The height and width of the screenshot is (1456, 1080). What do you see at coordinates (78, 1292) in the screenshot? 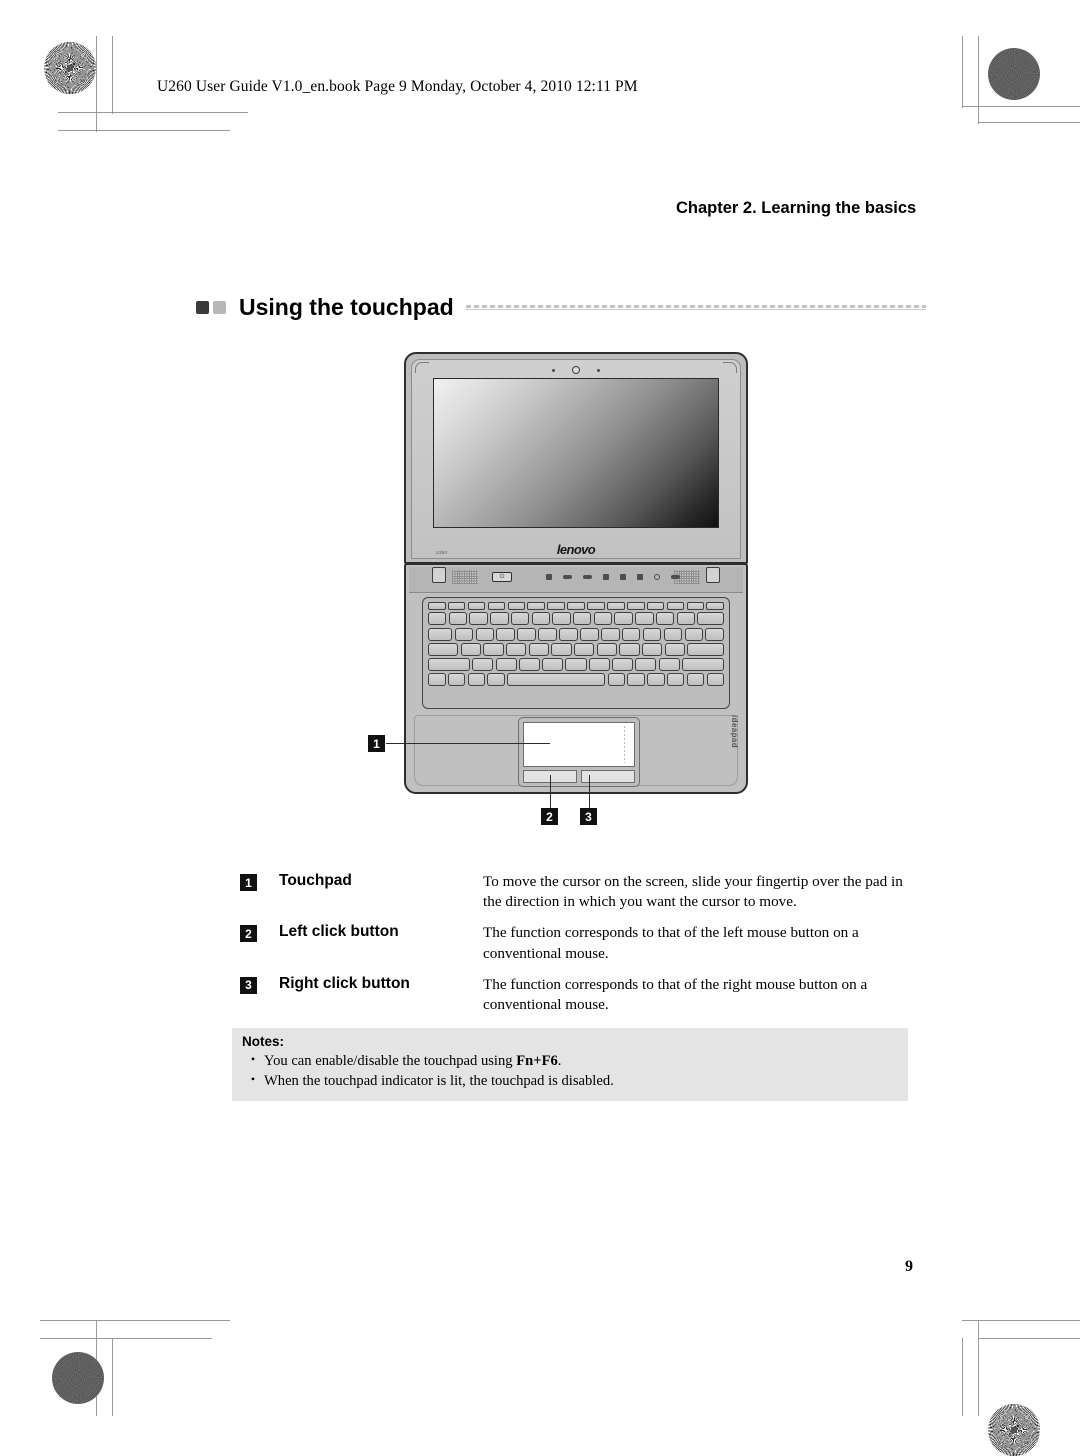
I see `crosshair-registration-mark` at bounding box center [78, 1292].